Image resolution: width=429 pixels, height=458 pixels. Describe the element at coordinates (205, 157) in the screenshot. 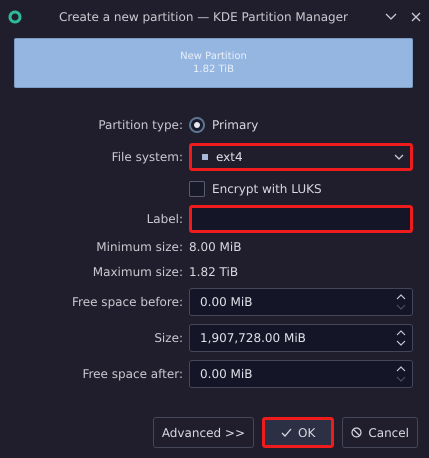

I see `color-square-icon` at that location.